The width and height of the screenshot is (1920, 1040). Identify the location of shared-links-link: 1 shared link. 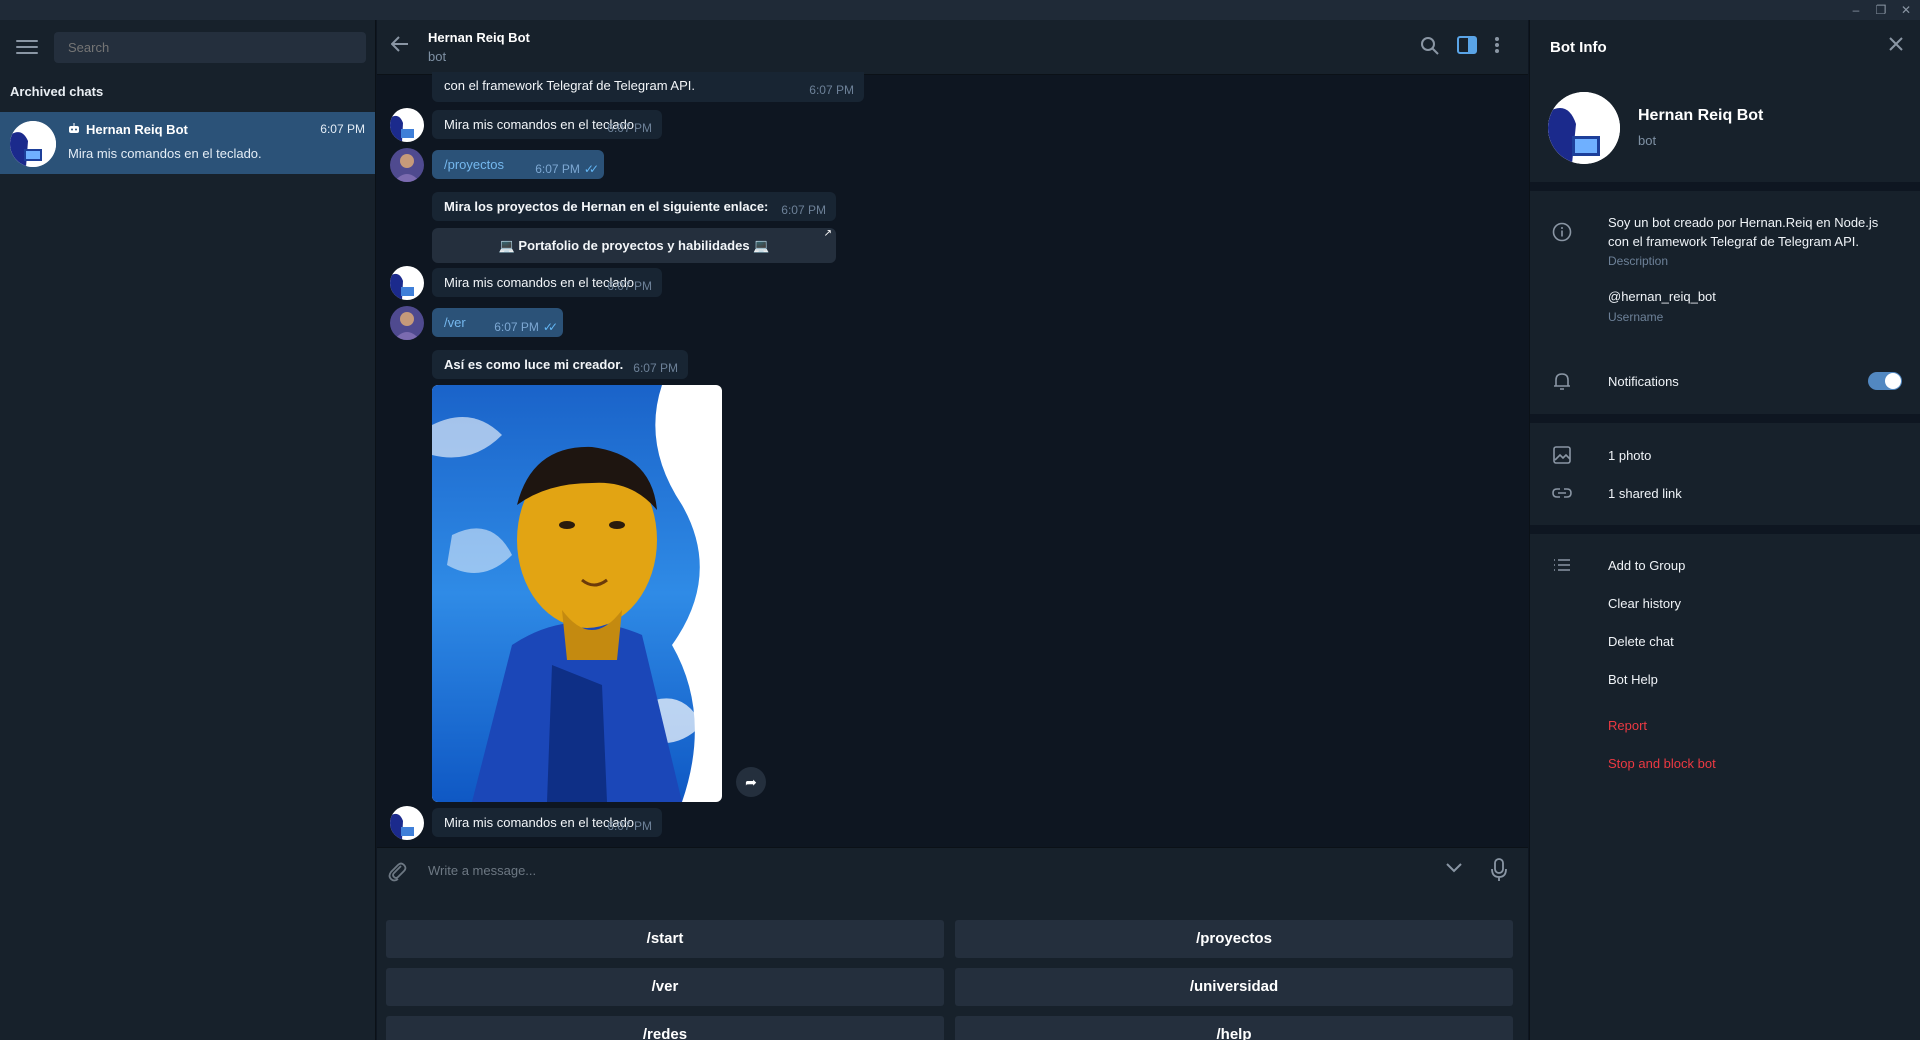
(1645, 493).